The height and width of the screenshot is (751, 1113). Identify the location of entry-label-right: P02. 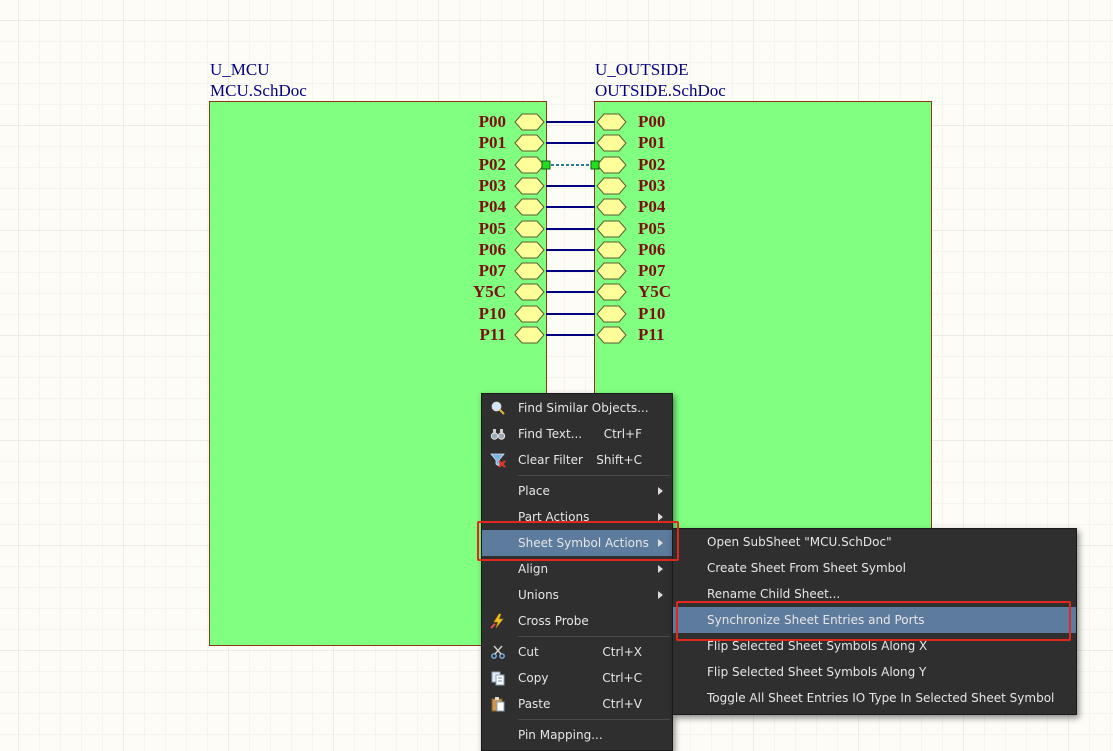
(652, 164).